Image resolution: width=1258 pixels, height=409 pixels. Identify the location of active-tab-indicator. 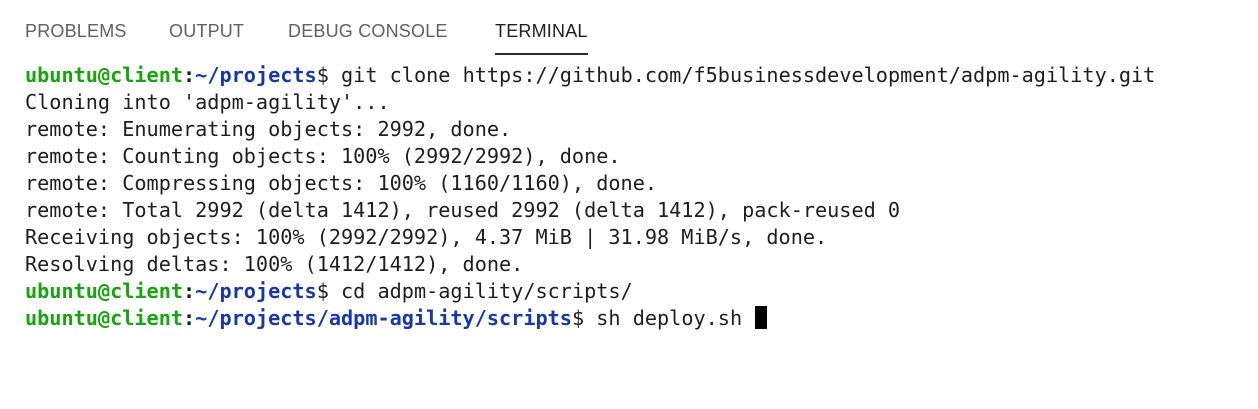
(541, 54).